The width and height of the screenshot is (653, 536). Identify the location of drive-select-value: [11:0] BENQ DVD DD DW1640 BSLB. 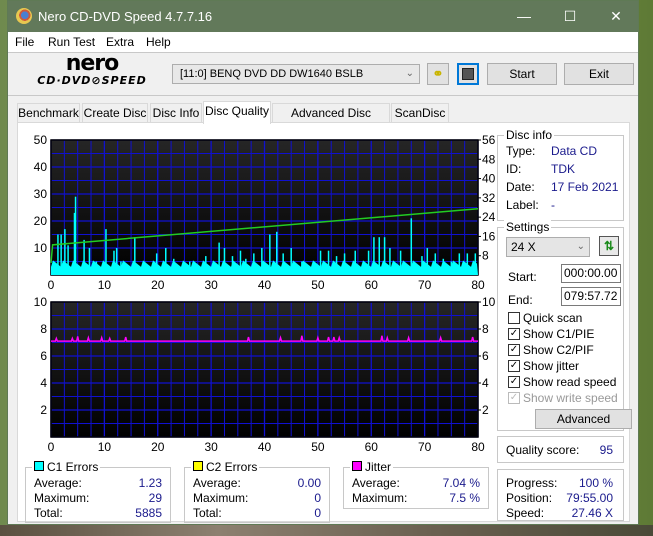
(272, 74).